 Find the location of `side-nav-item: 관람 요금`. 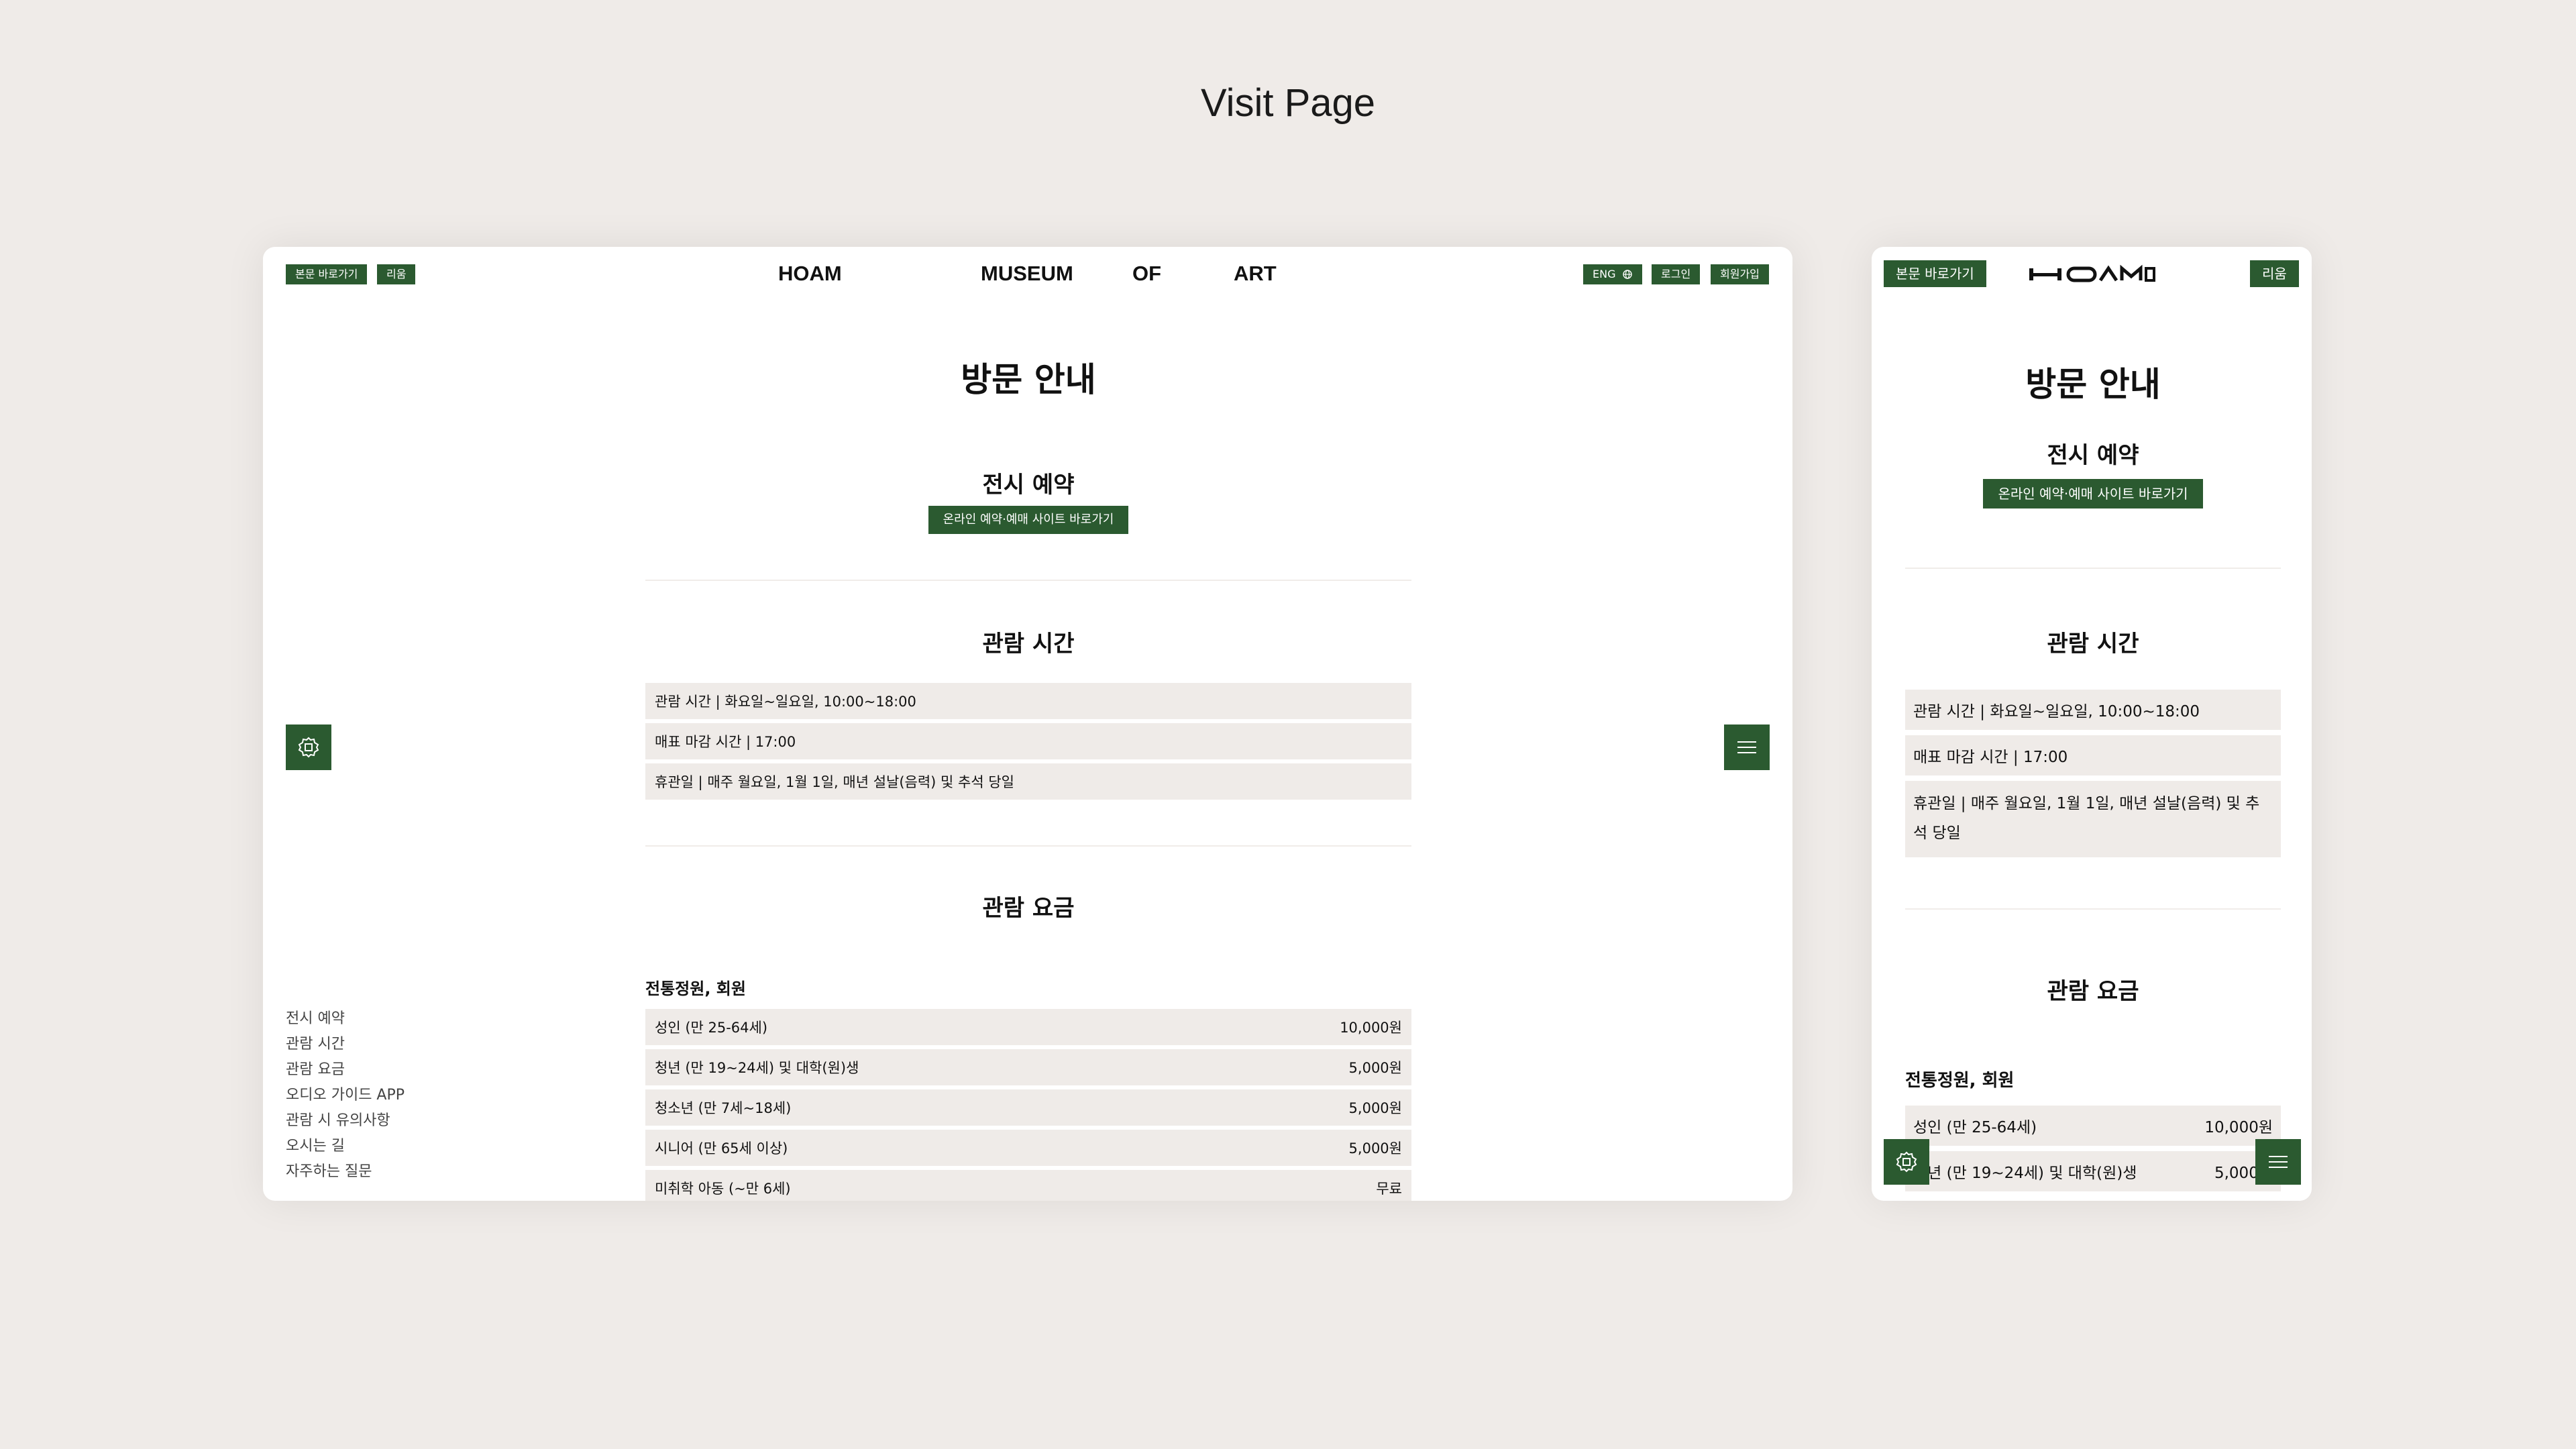

side-nav-item: 관람 요금 is located at coordinates (345, 1070).